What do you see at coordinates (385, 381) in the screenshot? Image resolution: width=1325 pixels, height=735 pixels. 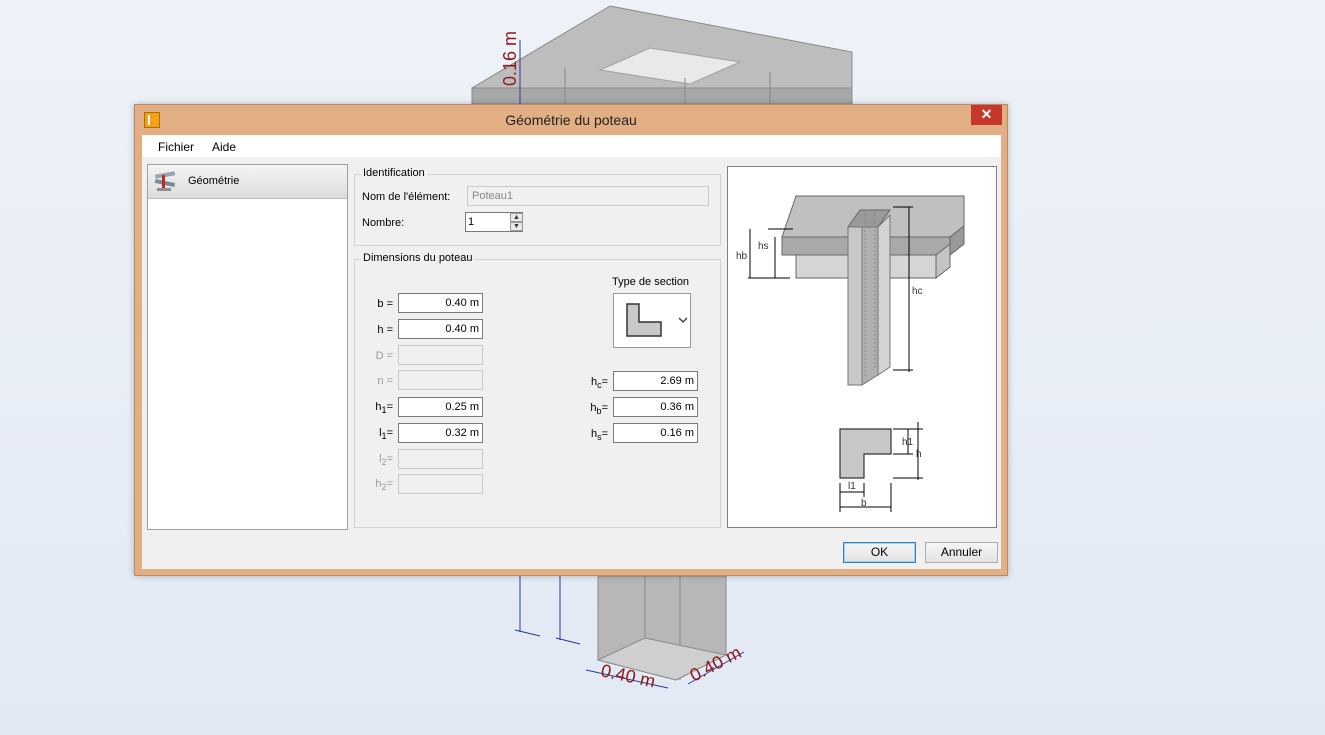 I see `n-label: n =` at bounding box center [385, 381].